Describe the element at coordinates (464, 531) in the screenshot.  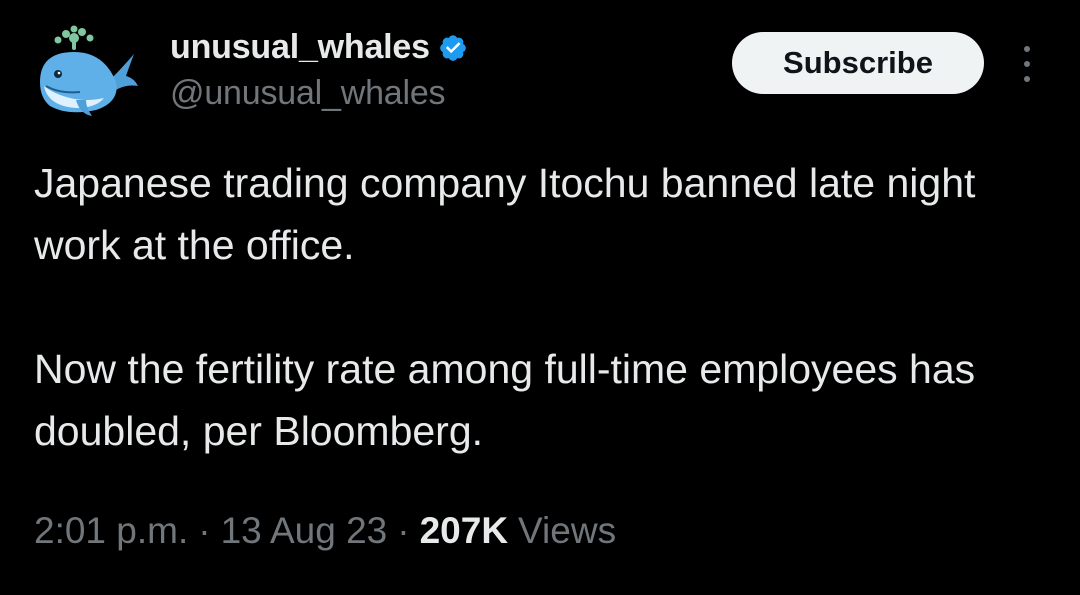
I see `views-count: 207K` at that location.